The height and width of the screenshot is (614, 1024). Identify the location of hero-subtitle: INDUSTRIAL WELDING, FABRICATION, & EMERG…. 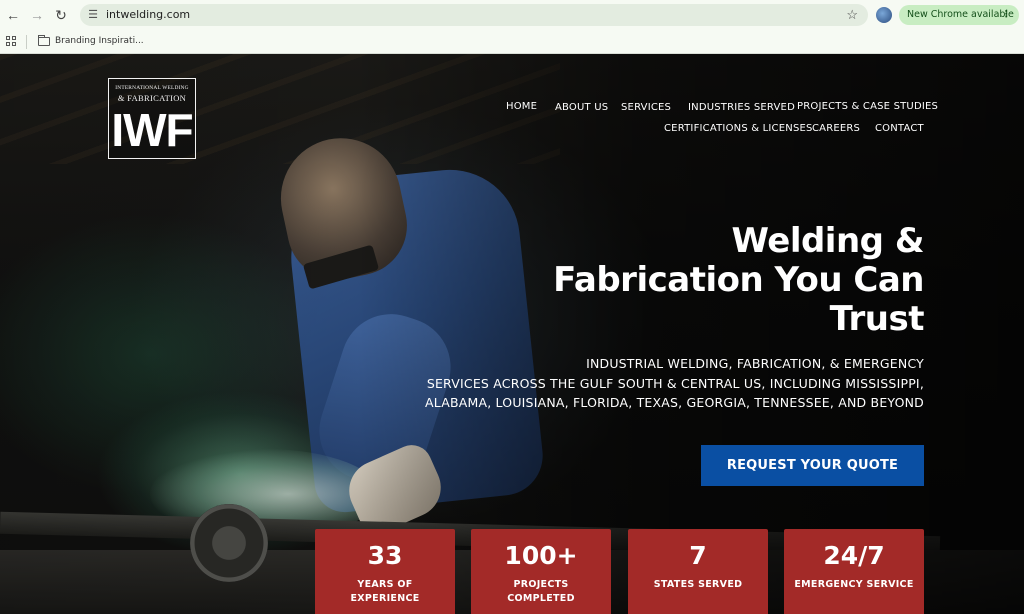
(664, 383).